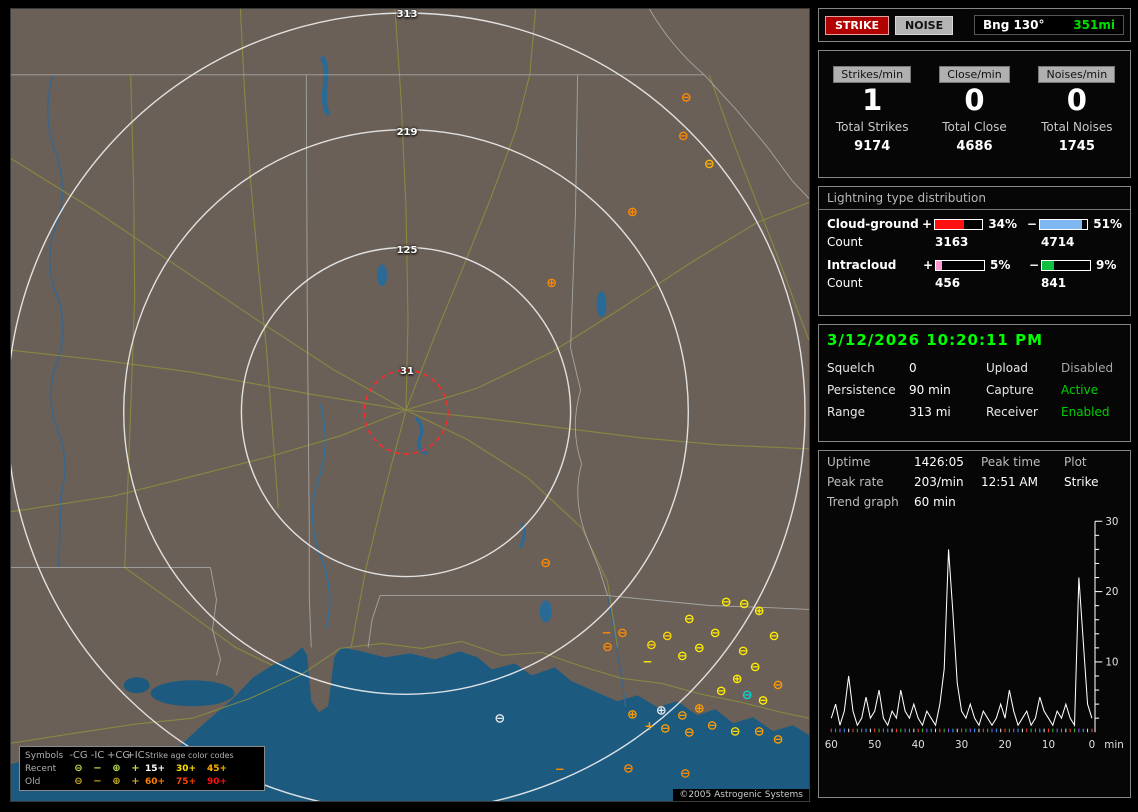  What do you see at coordinates (97, 755) in the screenshot?
I see `legend-col-ic-neg: -IC` at bounding box center [97, 755].